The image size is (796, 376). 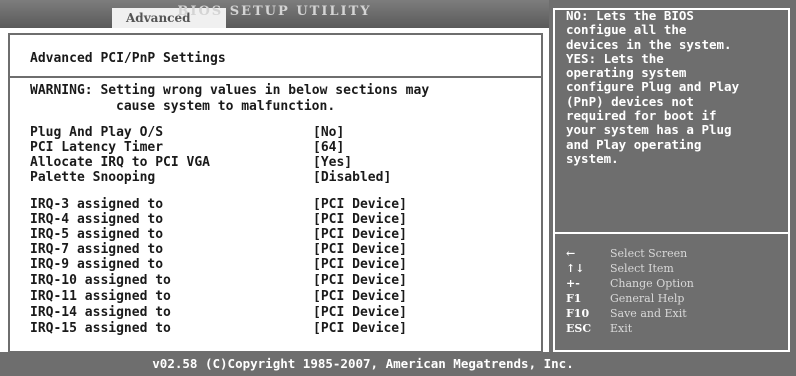 What do you see at coordinates (642, 268) in the screenshot?
I see `key-hint-label: Select Item` at bounding box center [642, 268].